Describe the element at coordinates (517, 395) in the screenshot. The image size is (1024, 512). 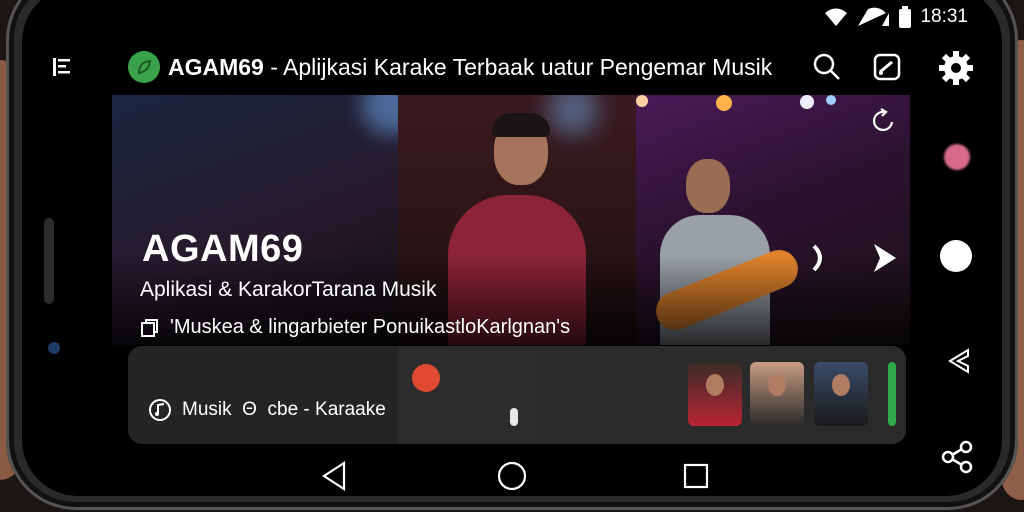
I see `player-card: Musik Θ cbe - Karaake` at that location.